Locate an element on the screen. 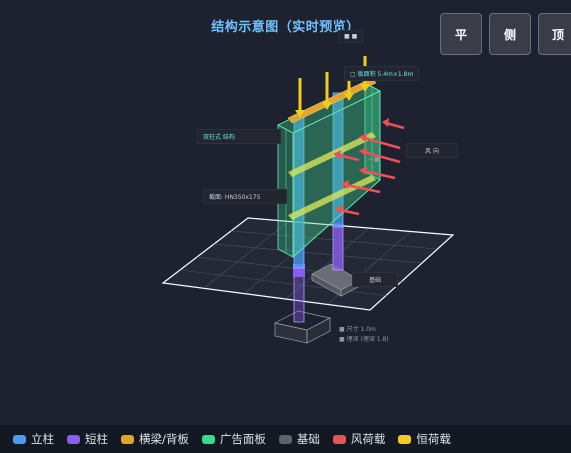  structure-type-label: 双柱式 结构 is located at coordinates (239, 136).